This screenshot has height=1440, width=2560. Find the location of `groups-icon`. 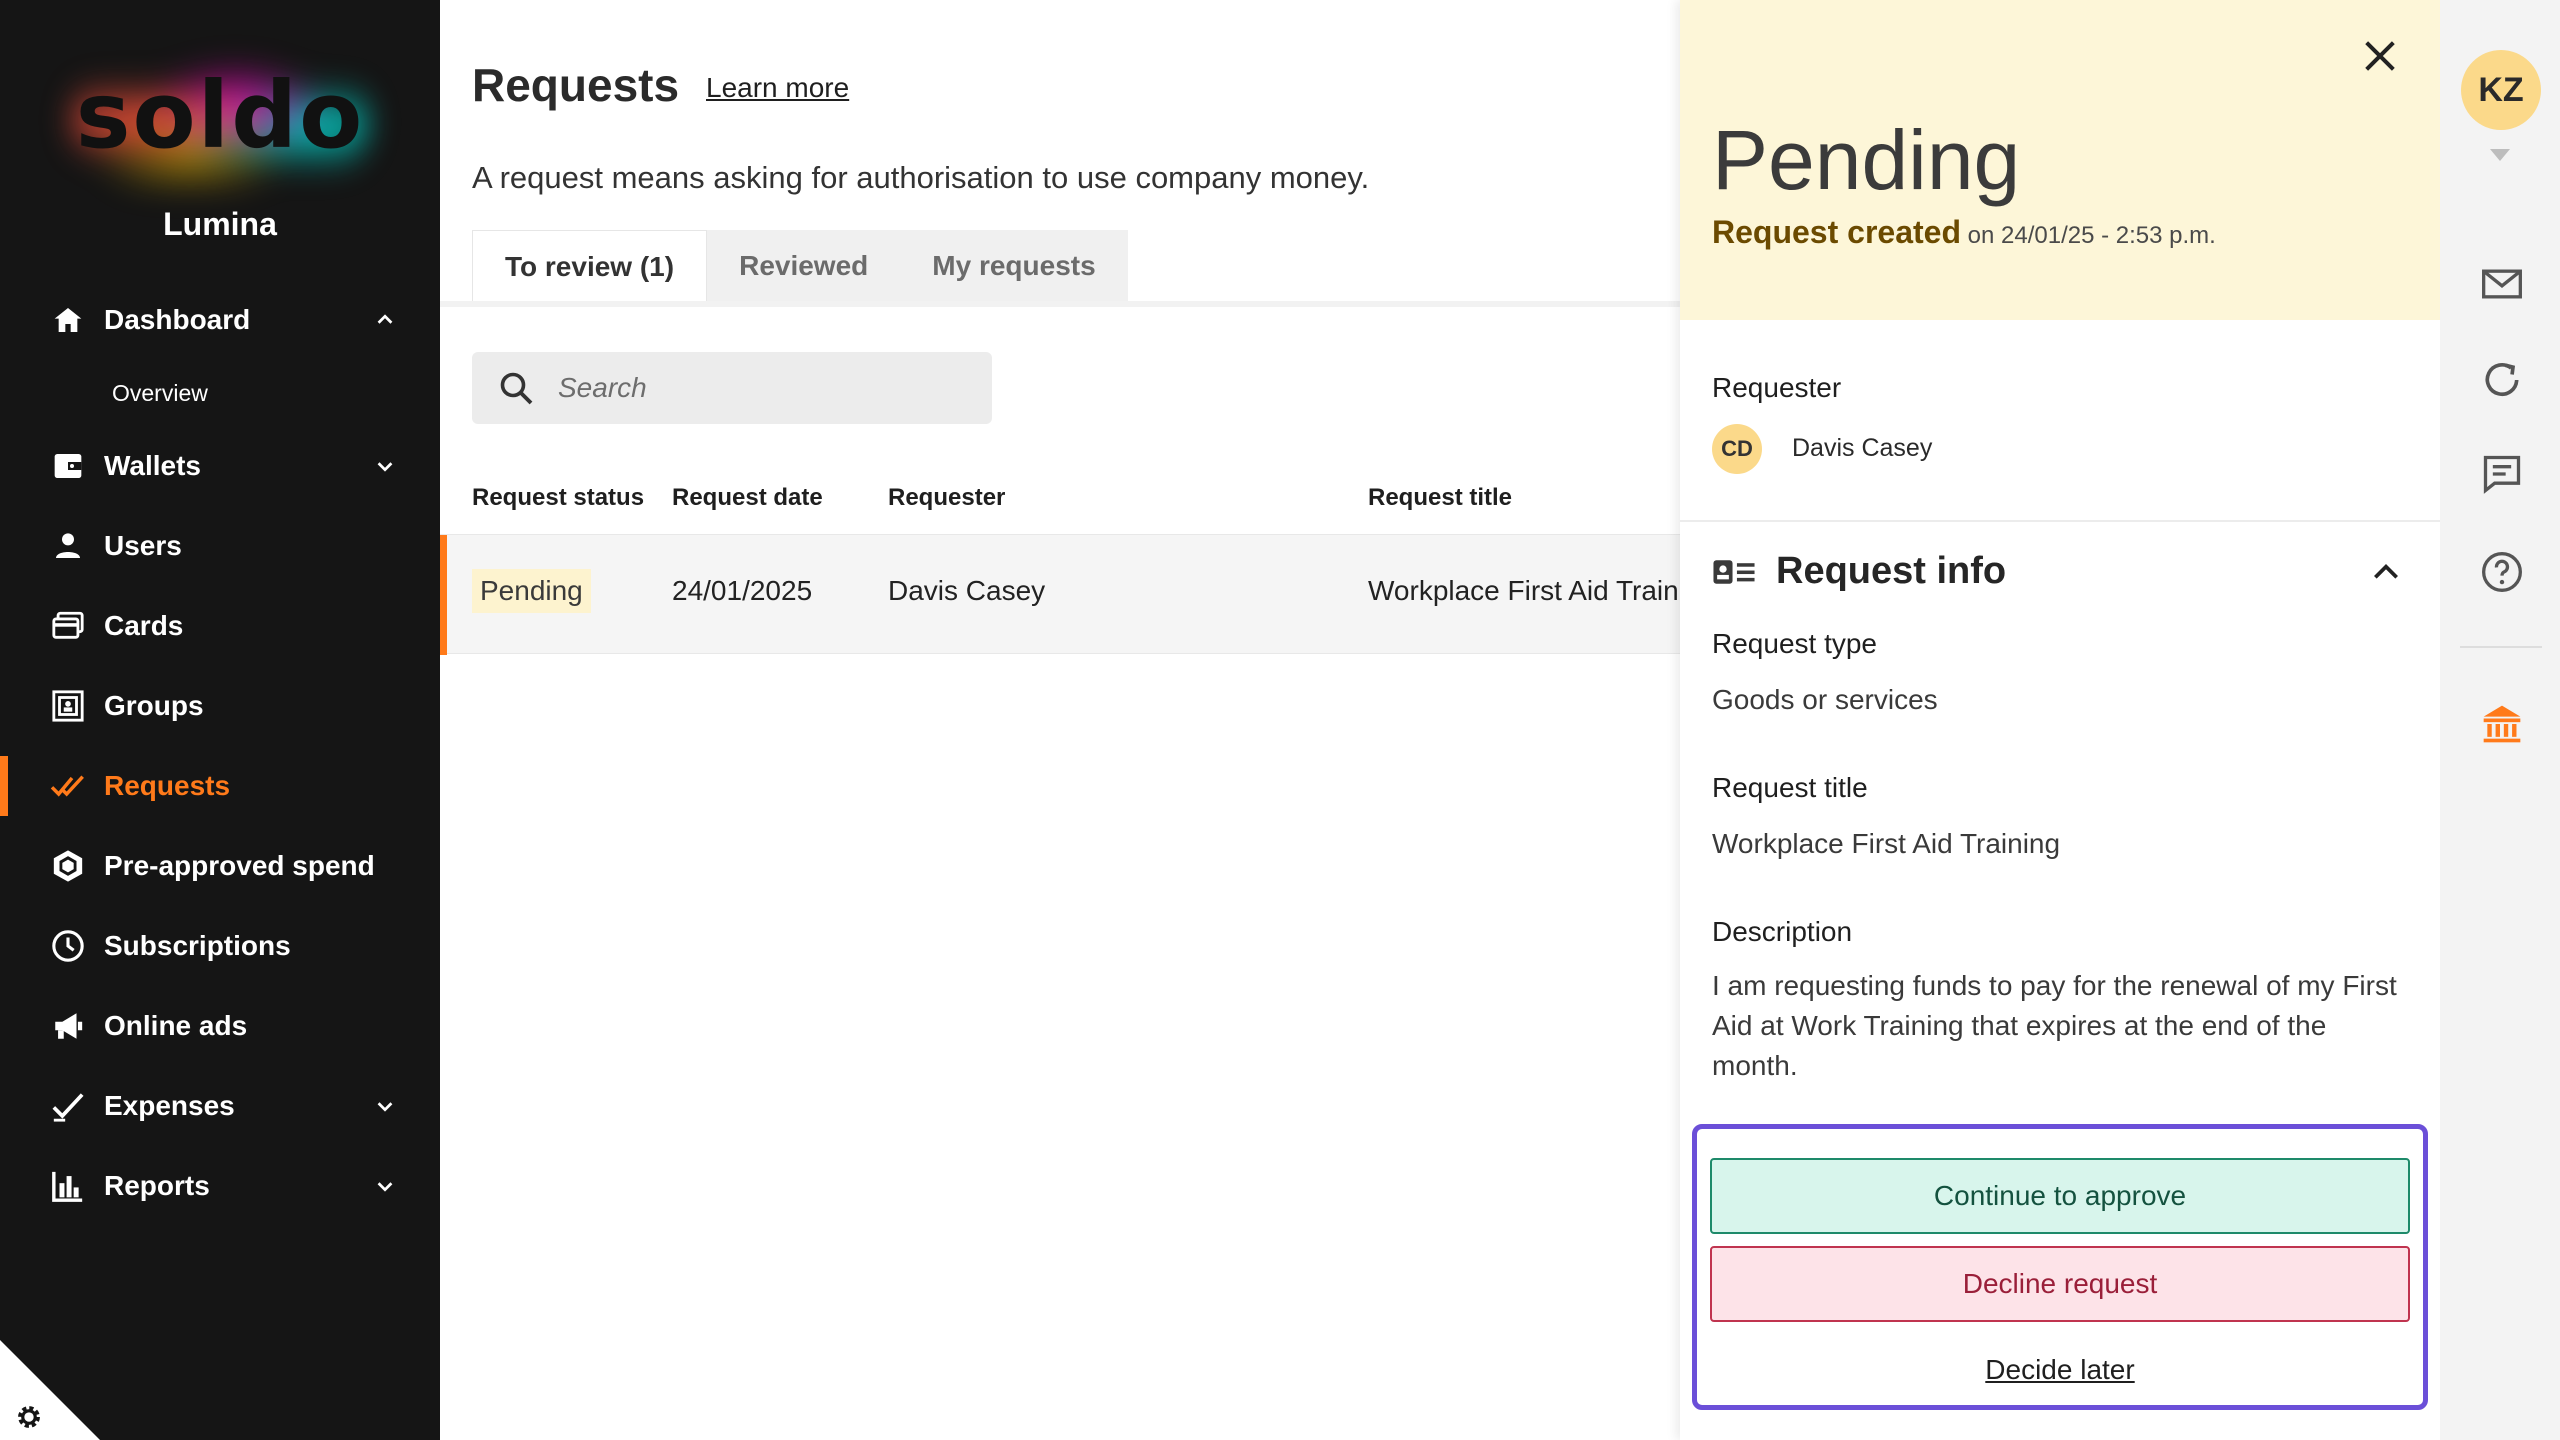

groups-icon is located at coordinates (68, 706).